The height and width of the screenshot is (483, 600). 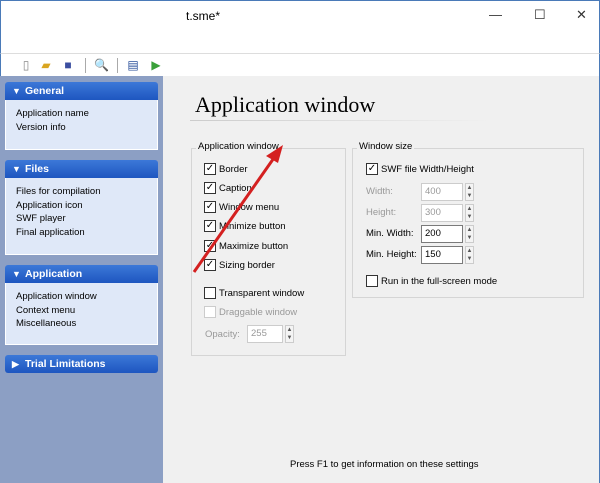 I want to click on arrow-head-icon, so click(x=274, y=154).